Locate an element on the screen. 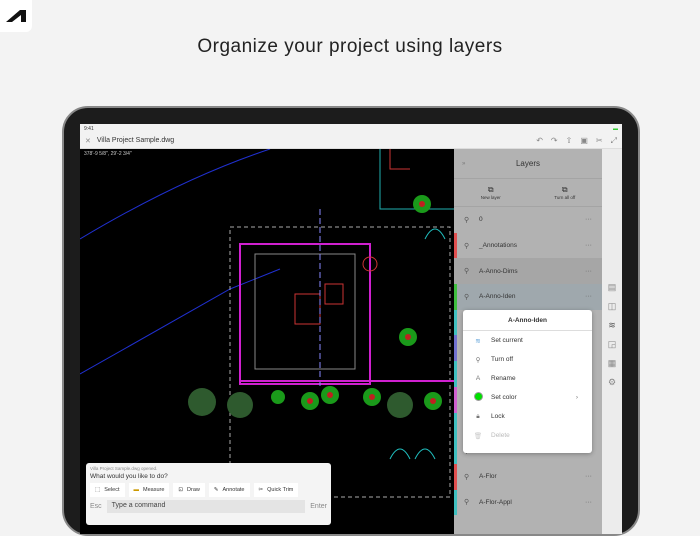  delete-label: Delete is located at coordinates (500, 435).